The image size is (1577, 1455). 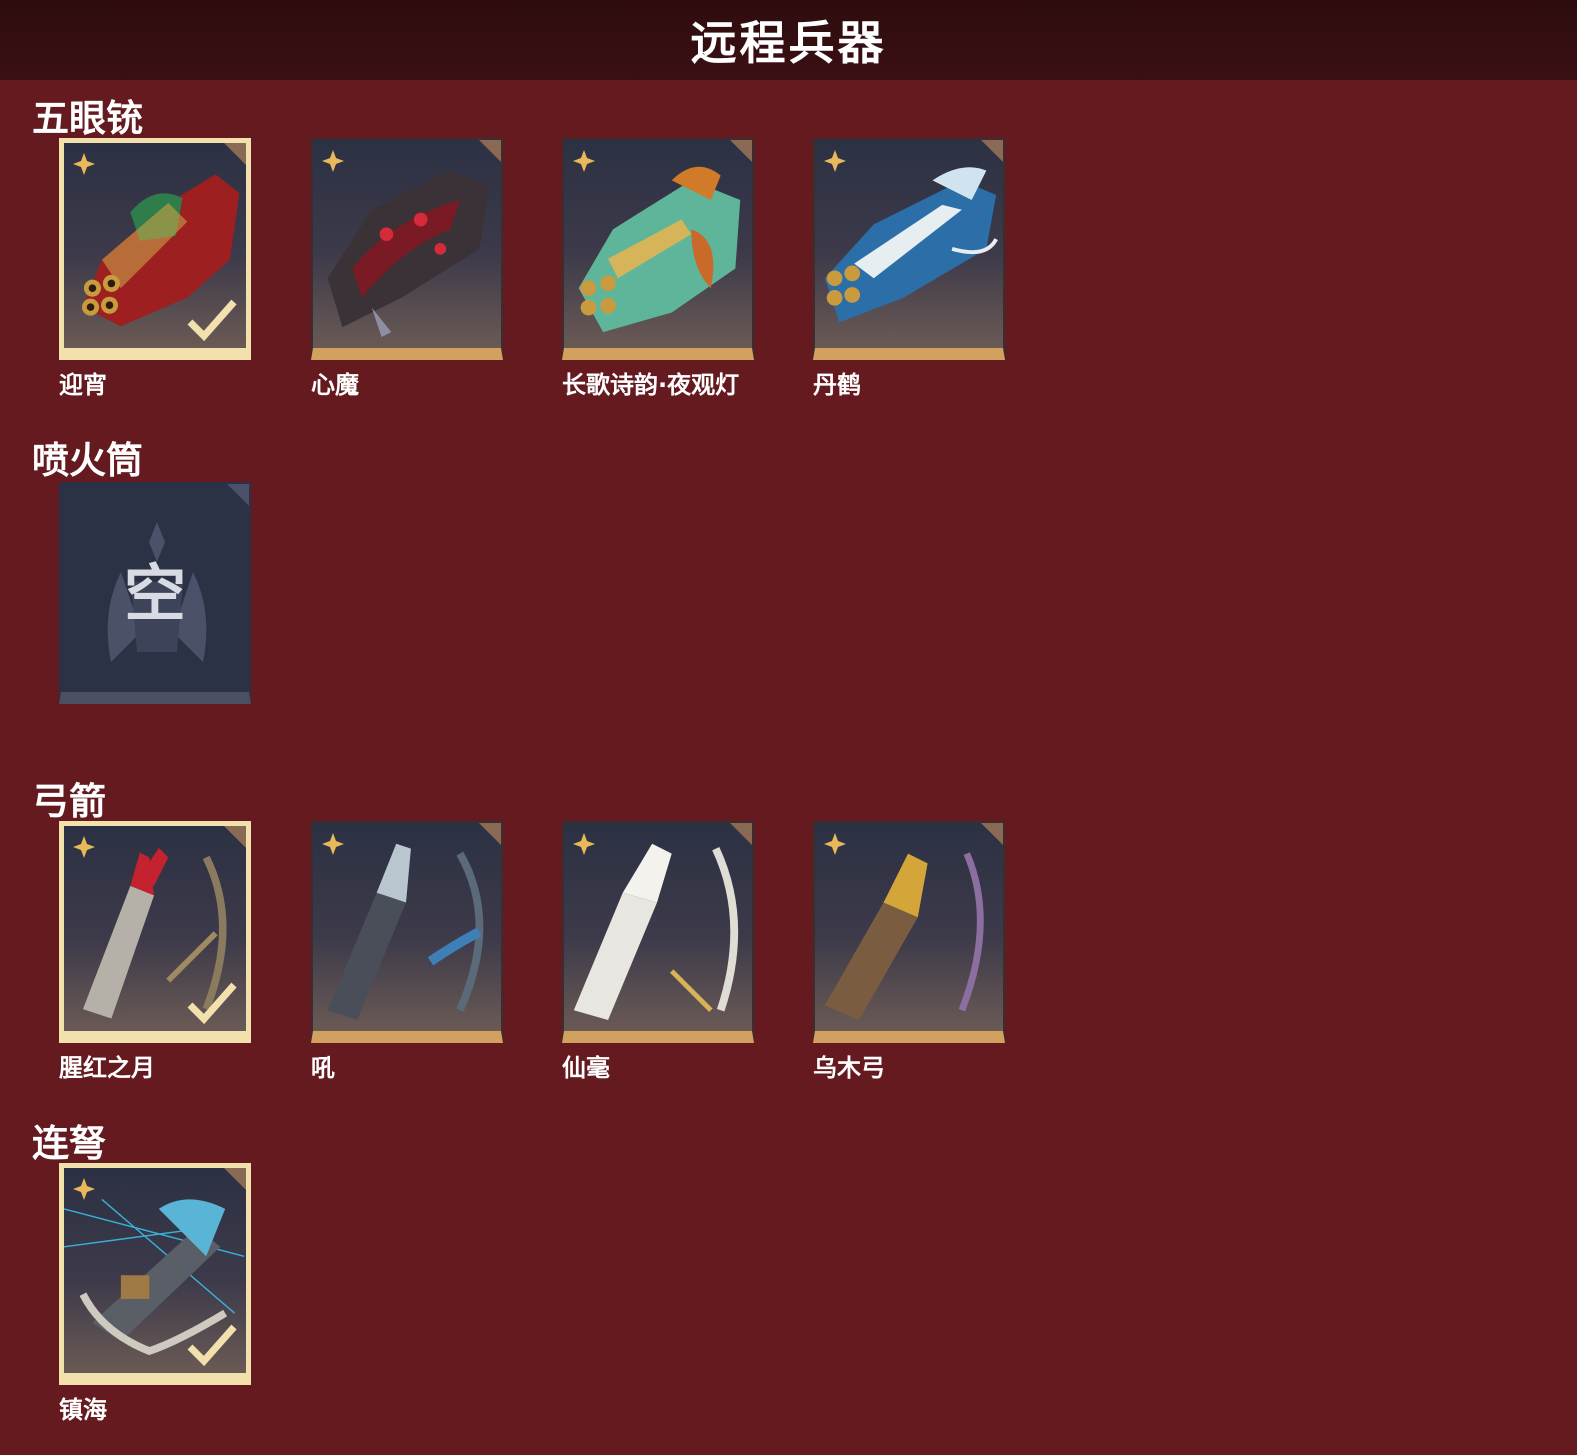 I want to click on weapon-name: 仙毫, so click(x=586, y=1068).